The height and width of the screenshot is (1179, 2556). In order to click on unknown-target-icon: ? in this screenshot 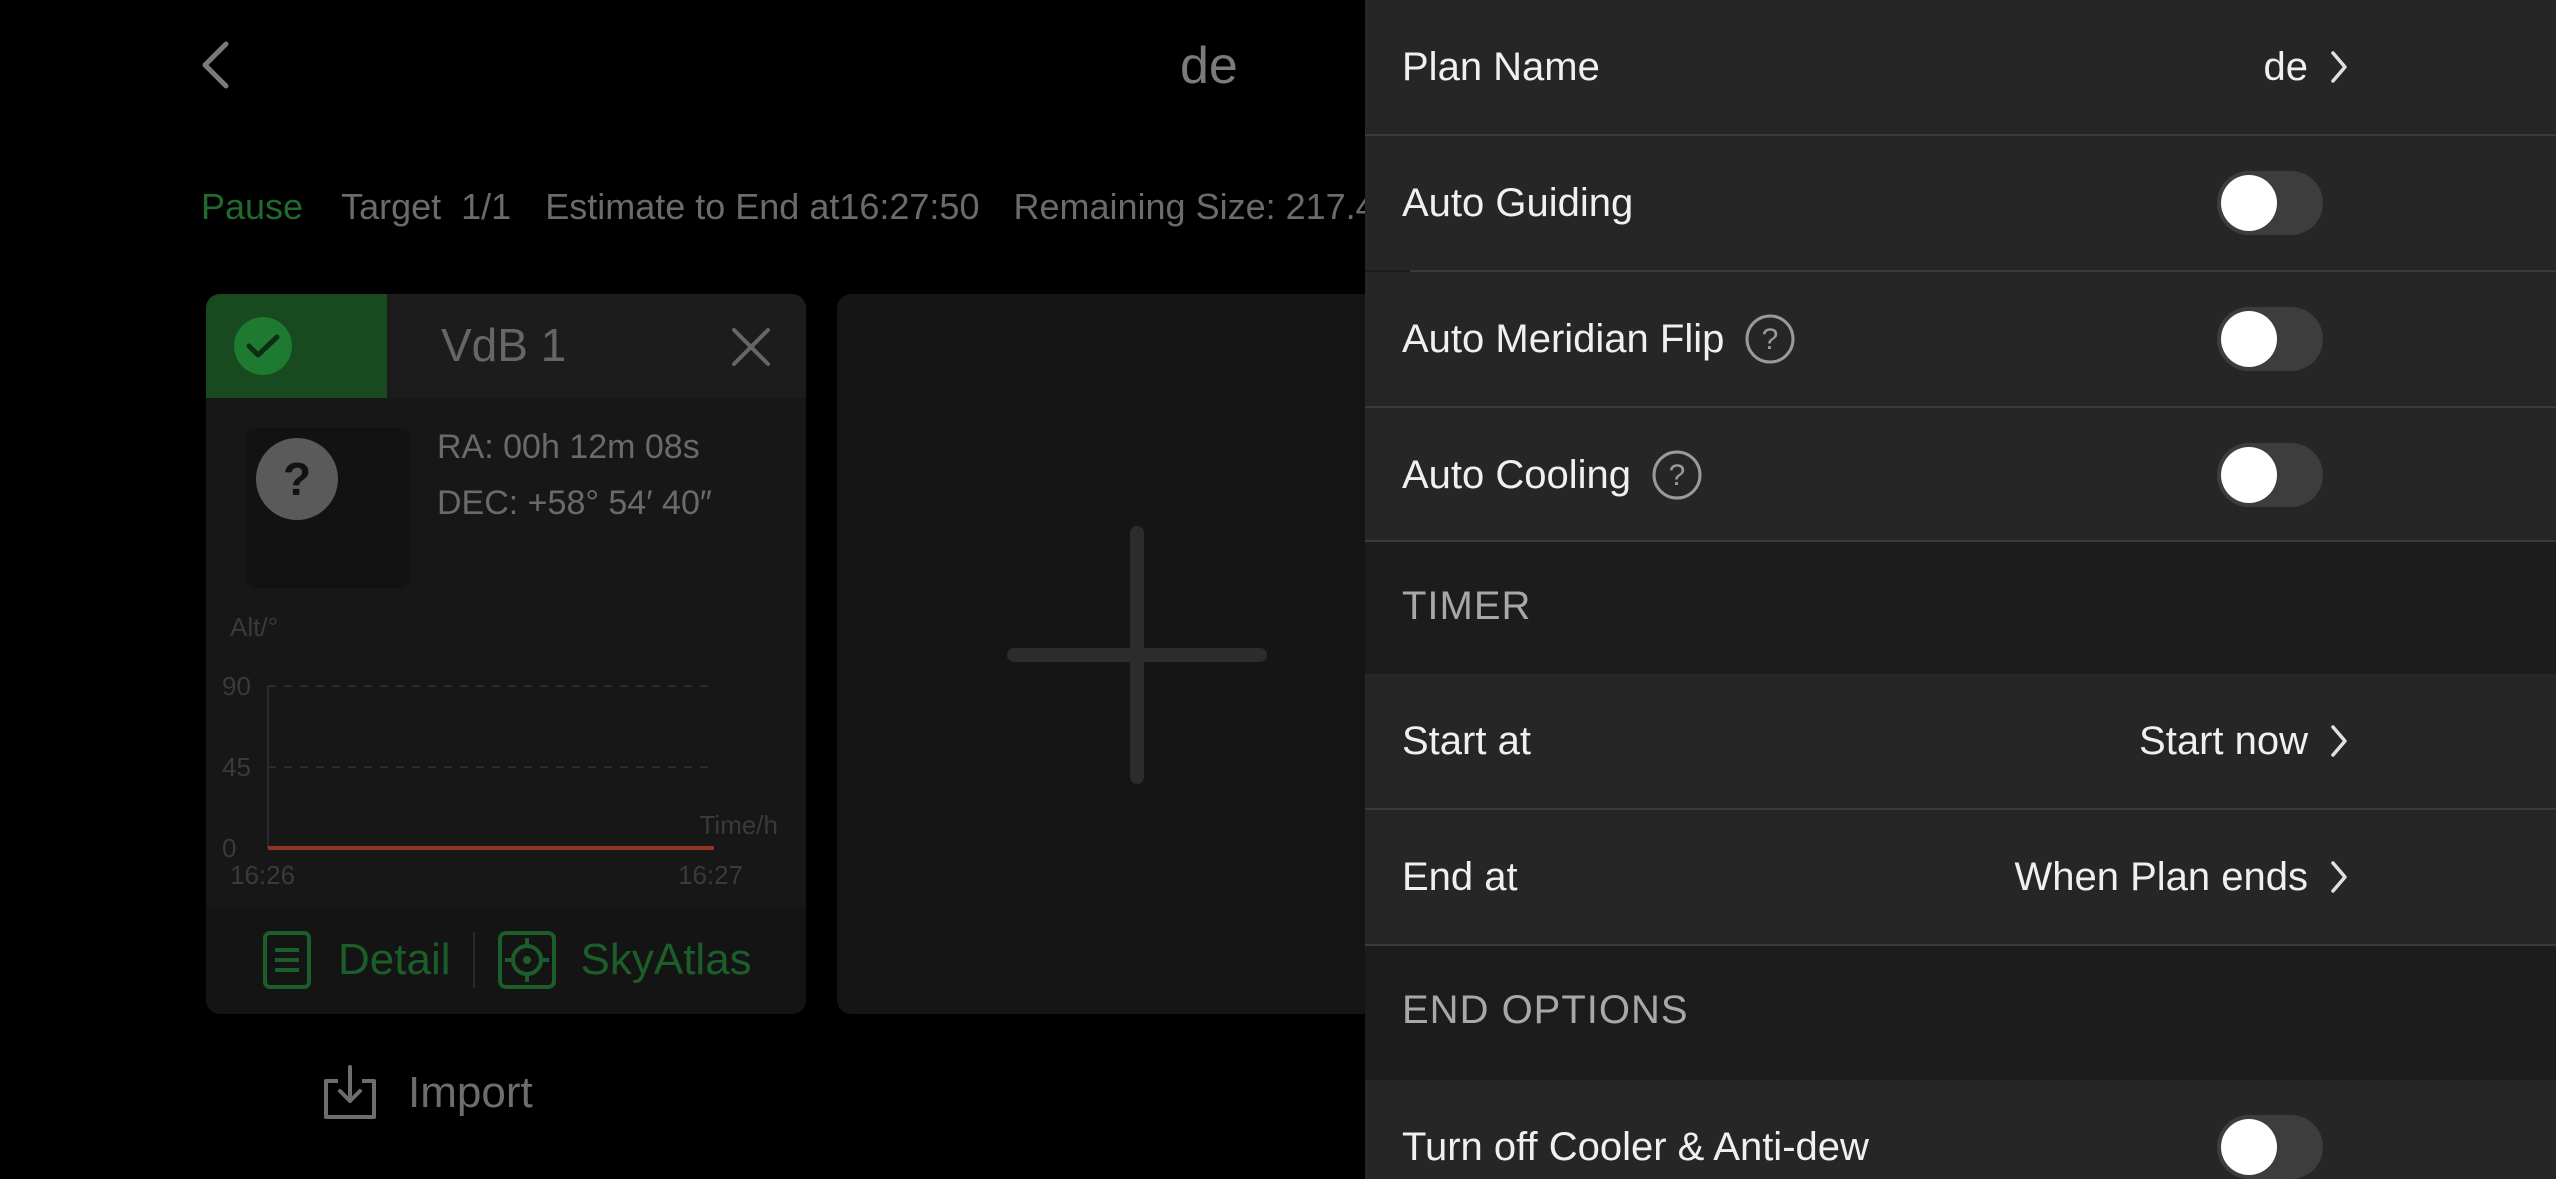, I will do `click(297, 479)`.